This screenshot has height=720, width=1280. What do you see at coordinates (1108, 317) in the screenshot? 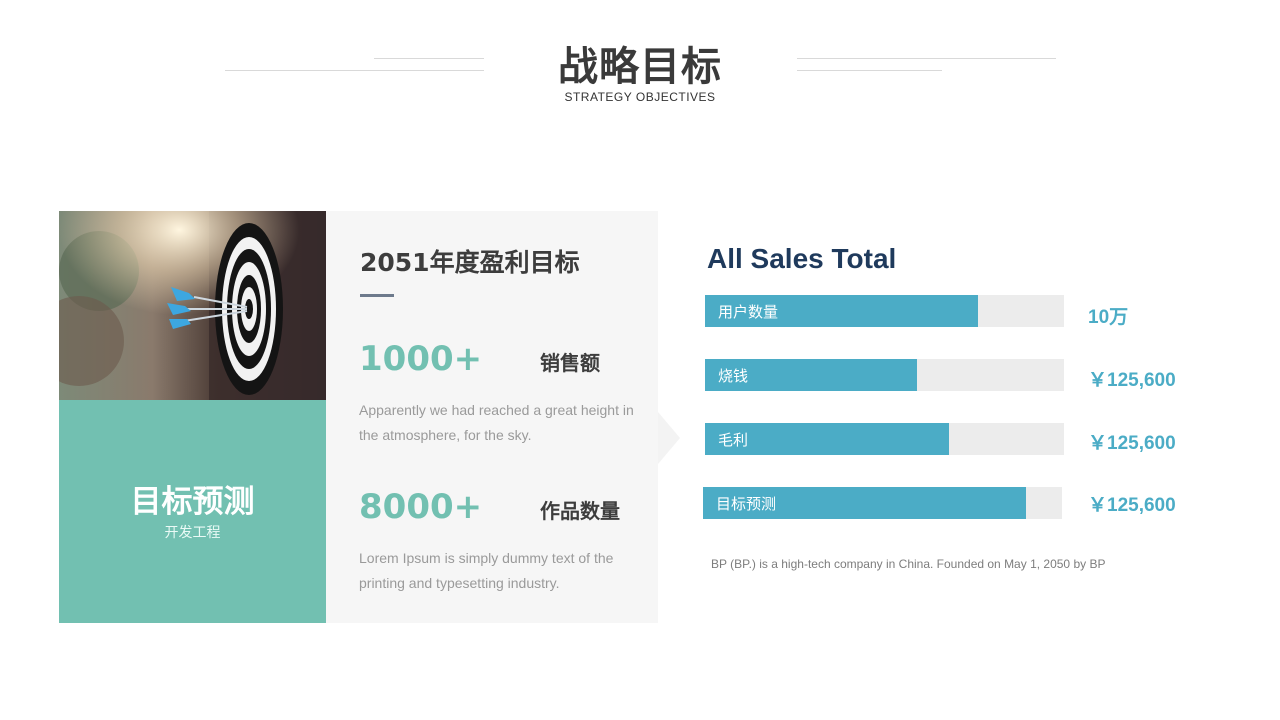
I see `progress-bar-value: 10万` at bounding box center [1108, 317].